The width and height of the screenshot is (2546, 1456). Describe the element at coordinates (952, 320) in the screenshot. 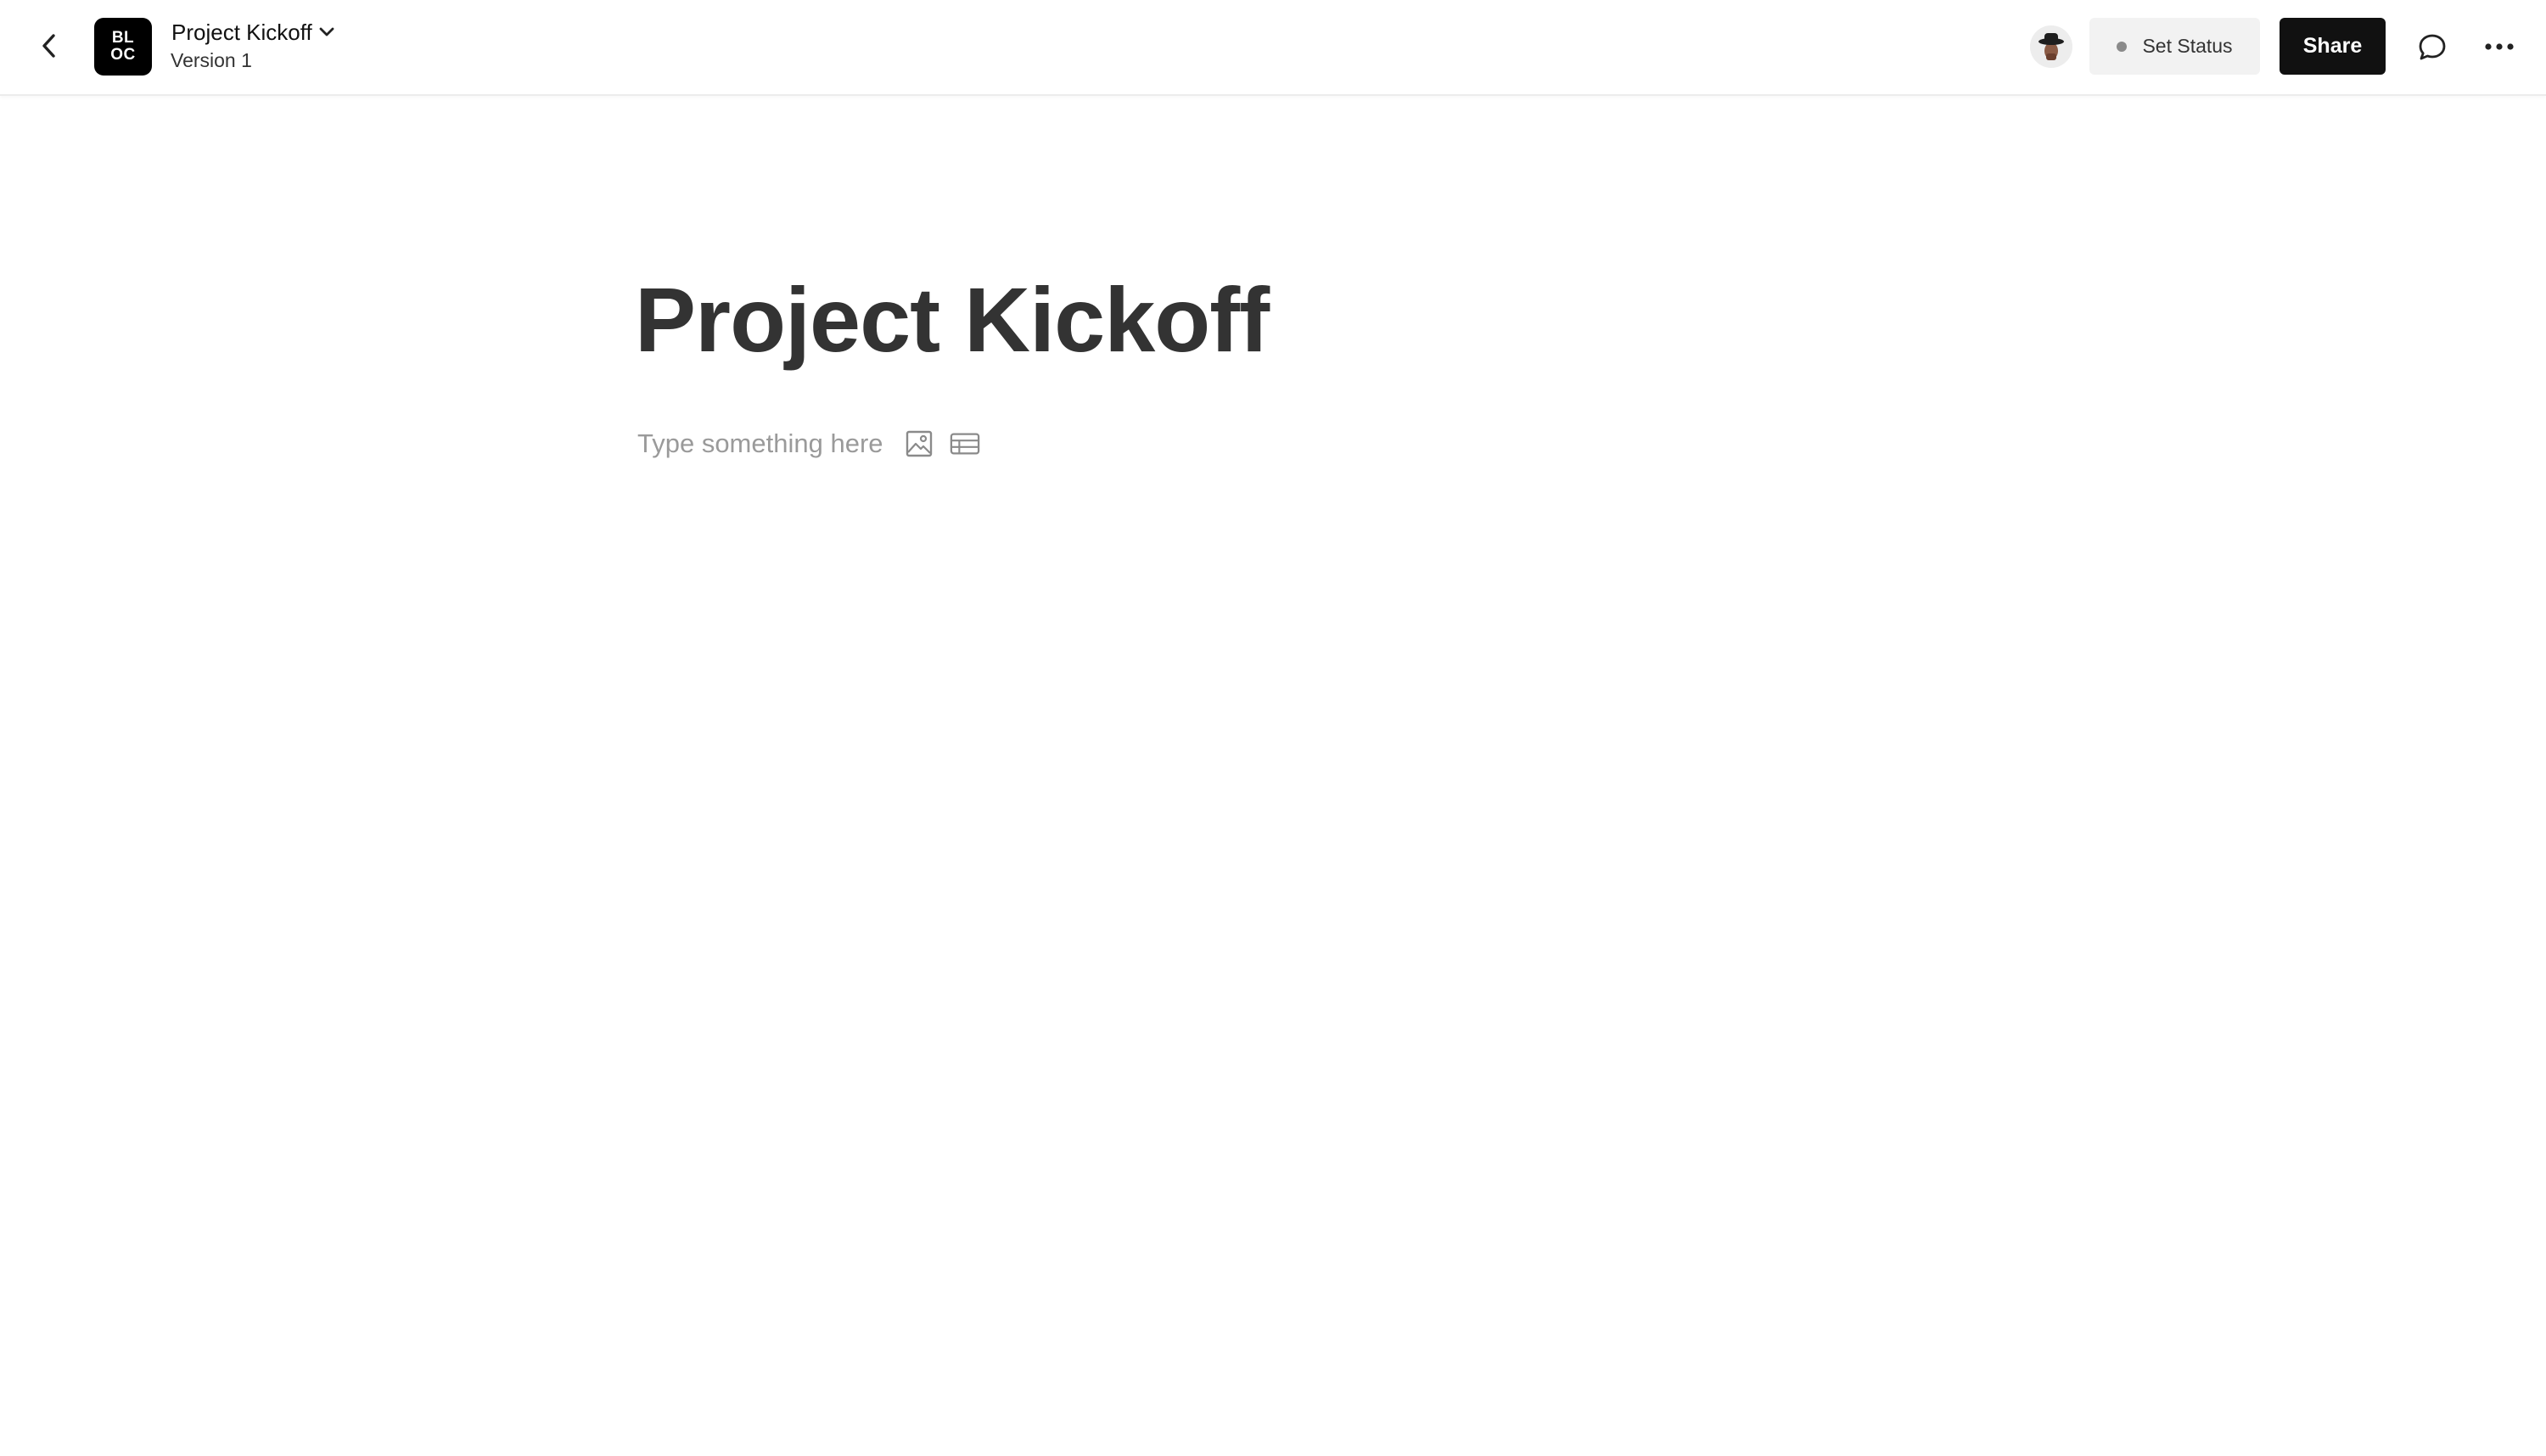

I see `page-title: Project Kickoff` at that location.